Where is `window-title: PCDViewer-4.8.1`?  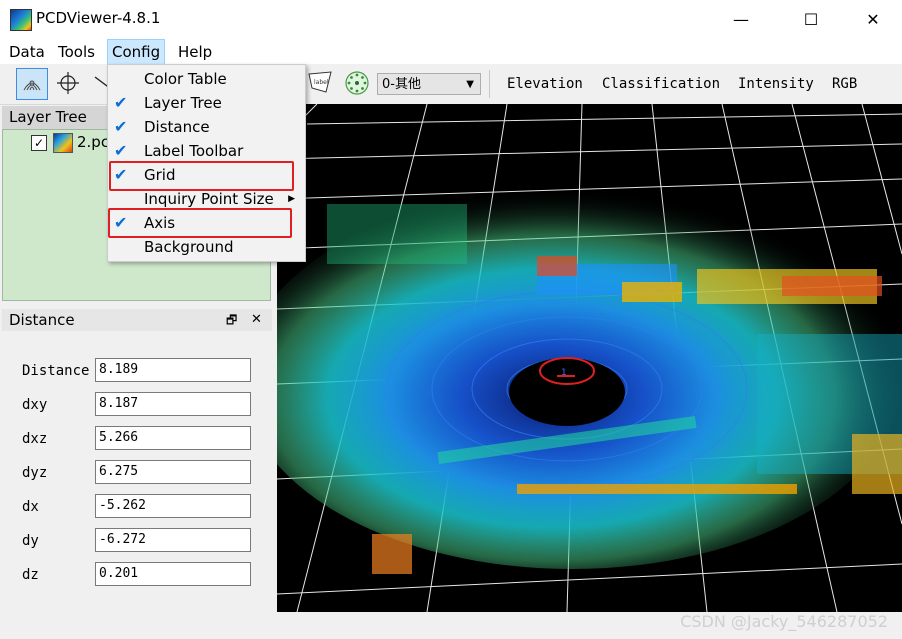 window-title: PCDViewer-4.8.1 is located at coordinates (98, 18).